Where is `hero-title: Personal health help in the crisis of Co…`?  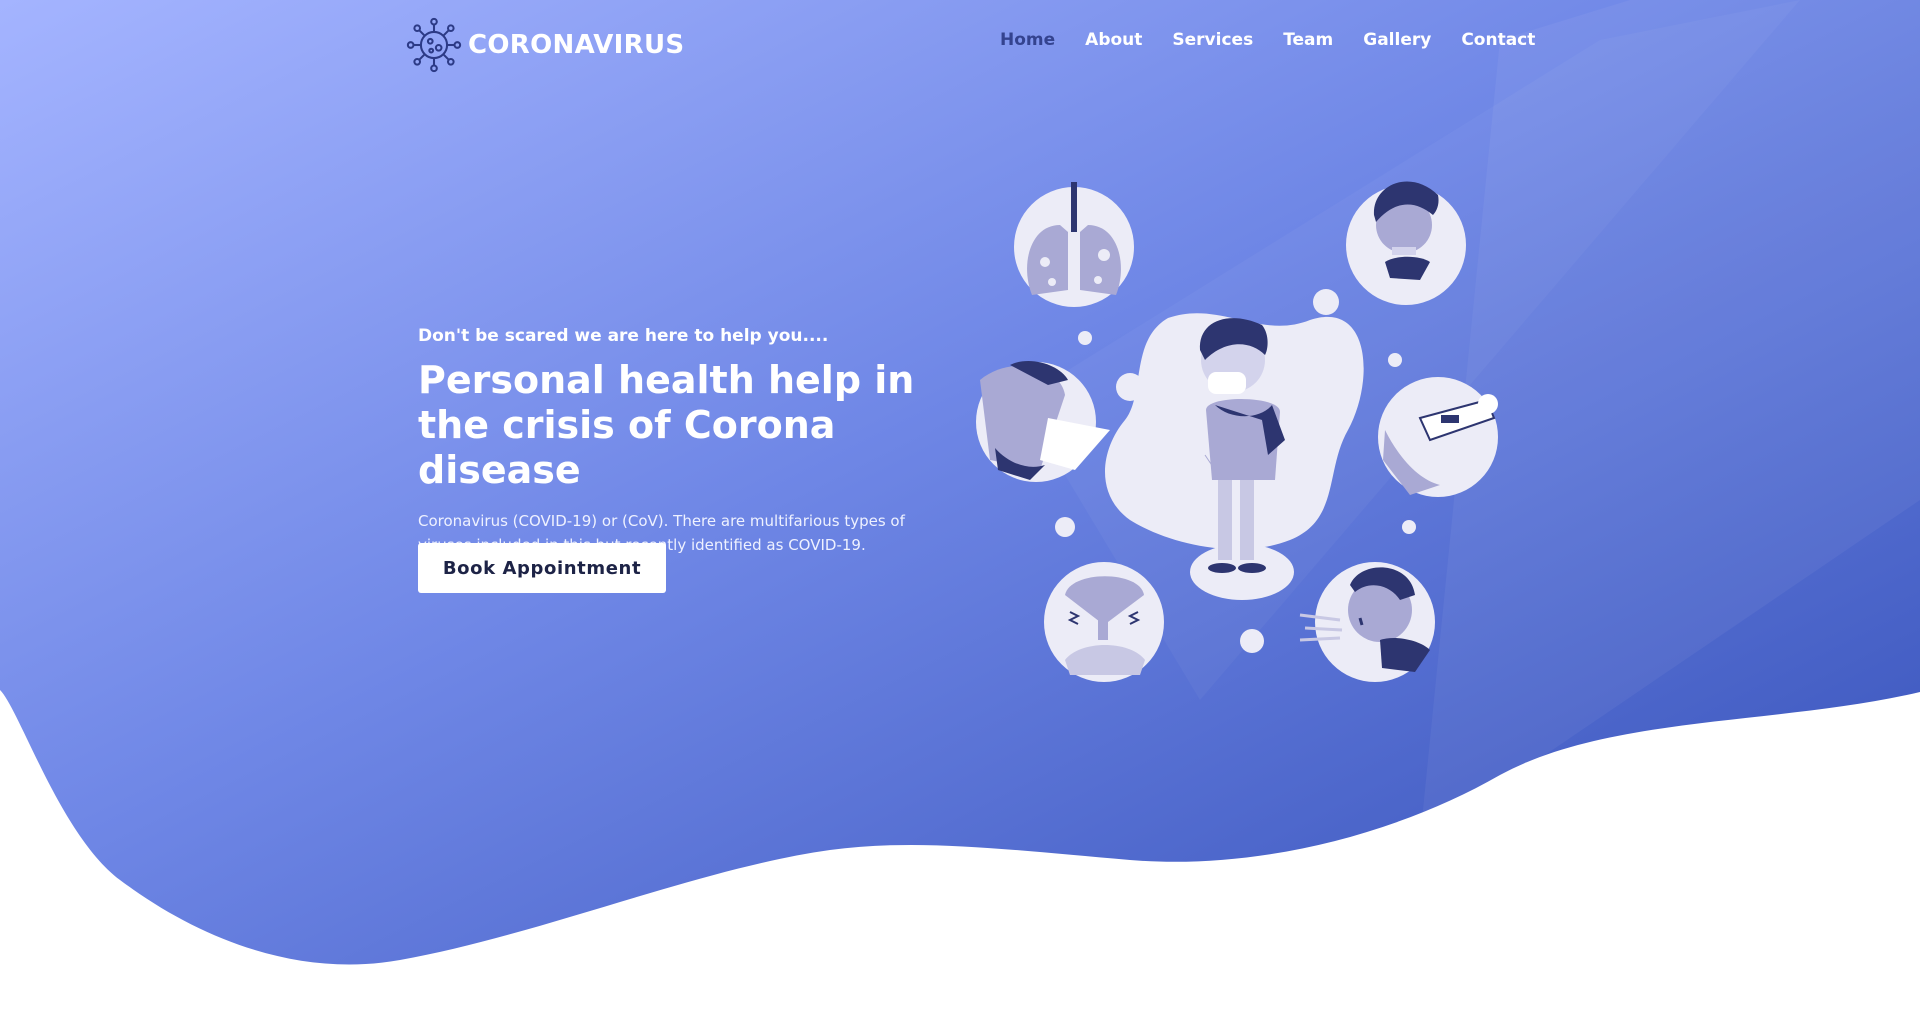
hero-title: Personal health help in the crisis of Co… is located at coordinates (666, 425).